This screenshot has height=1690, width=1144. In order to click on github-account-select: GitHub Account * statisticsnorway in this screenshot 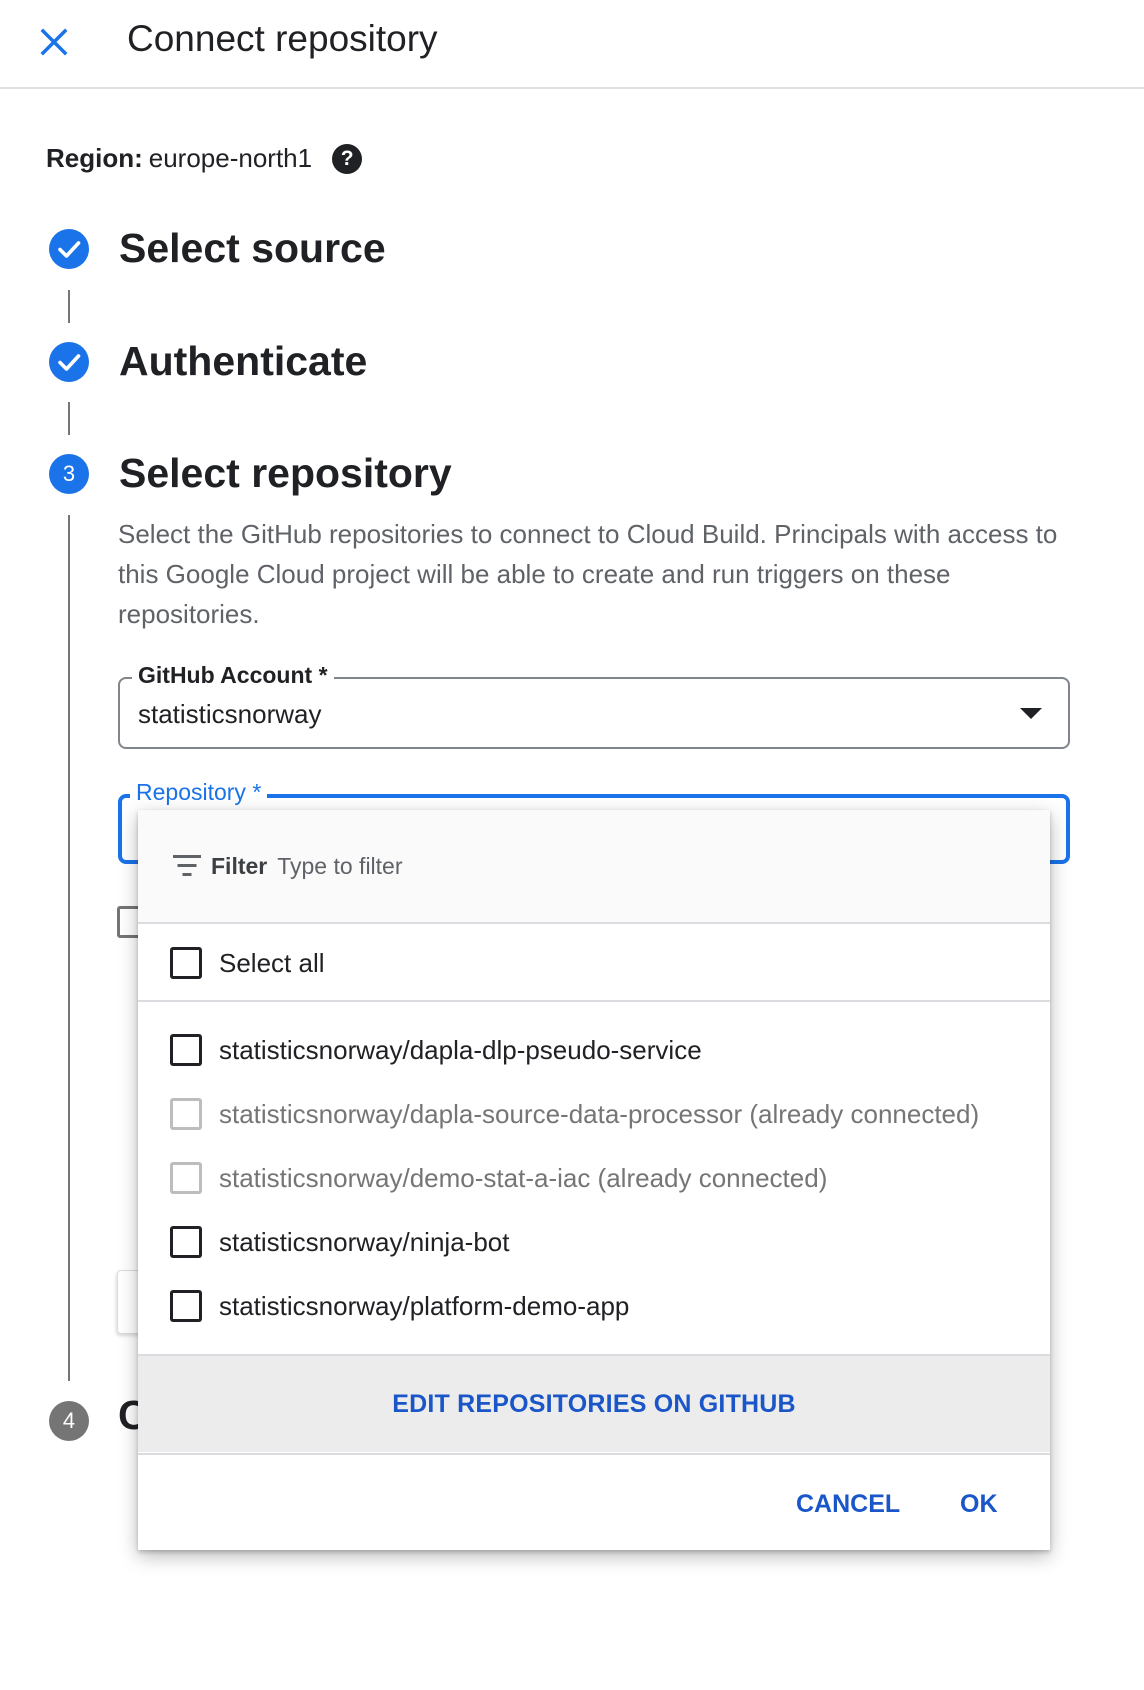, I will do `click(594, 705)`.